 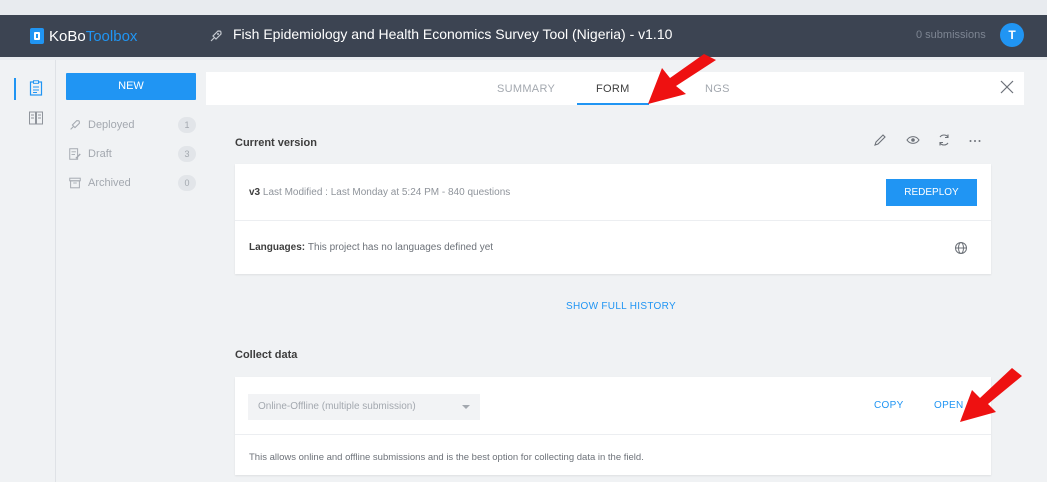 I want to click on collection-method-select: Online-Offline (multiple submission), so click(x=364, y=407).